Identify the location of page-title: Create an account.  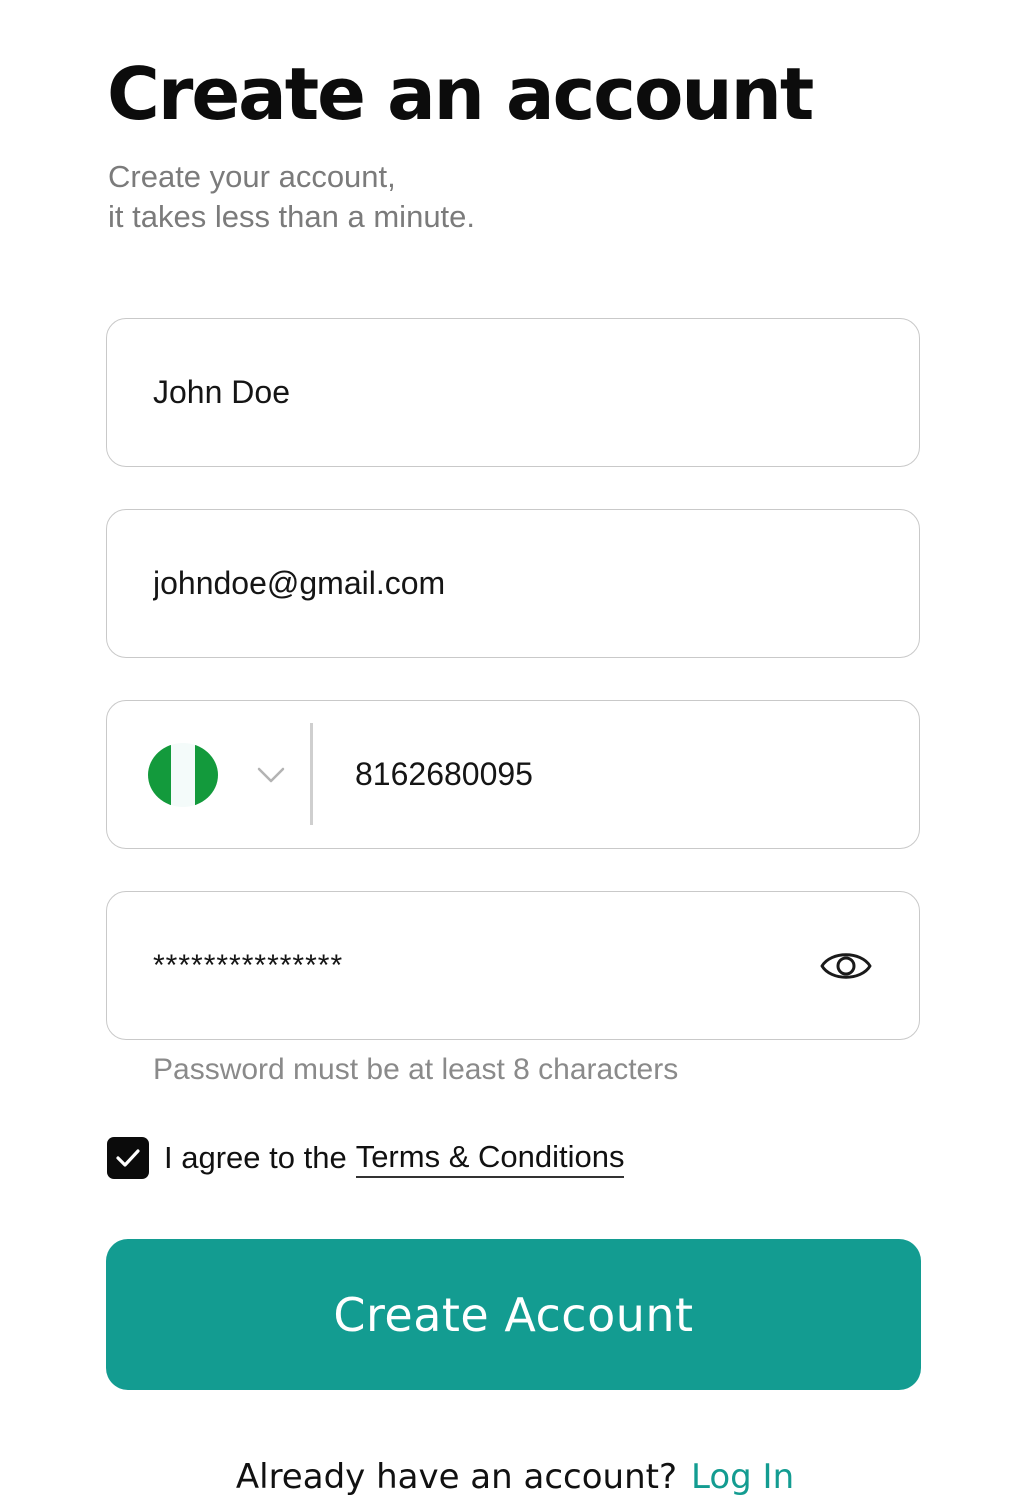
(460, 94).